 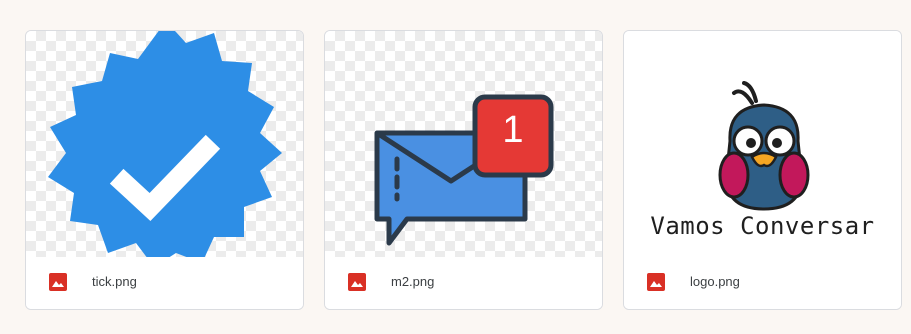 I want to click on file-name: m2.png, so click(x=413, y=281).